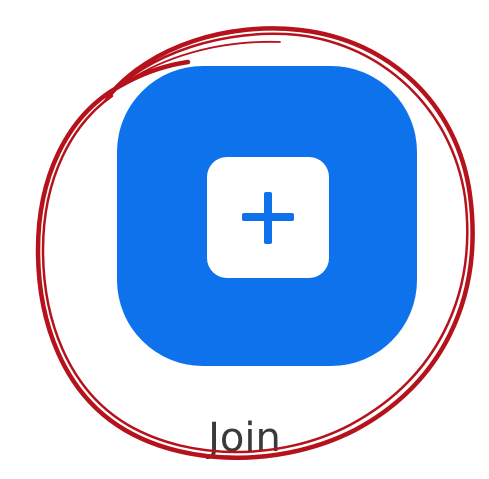  I want to click on plus-icon, so click(268, 218).